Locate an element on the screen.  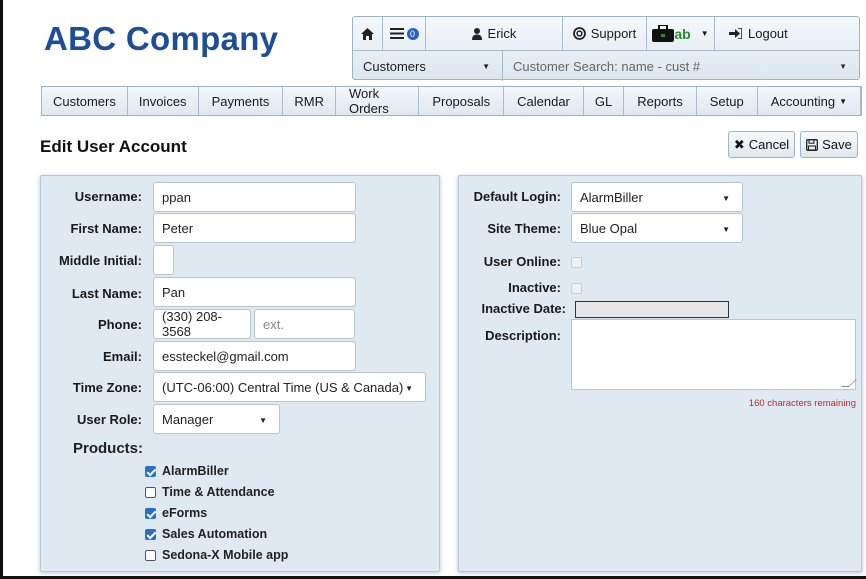
middle-initial-field is located at coordinates (163, 260).